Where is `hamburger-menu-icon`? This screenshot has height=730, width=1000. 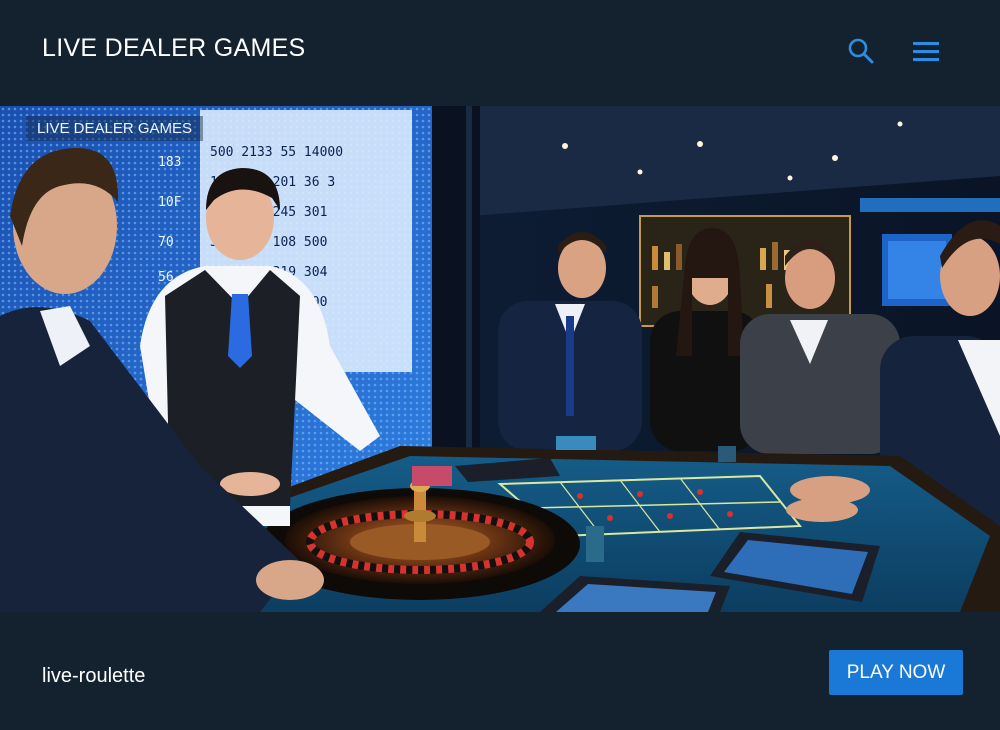 hamburger-menu-icon is located at coordinates (926, 51).